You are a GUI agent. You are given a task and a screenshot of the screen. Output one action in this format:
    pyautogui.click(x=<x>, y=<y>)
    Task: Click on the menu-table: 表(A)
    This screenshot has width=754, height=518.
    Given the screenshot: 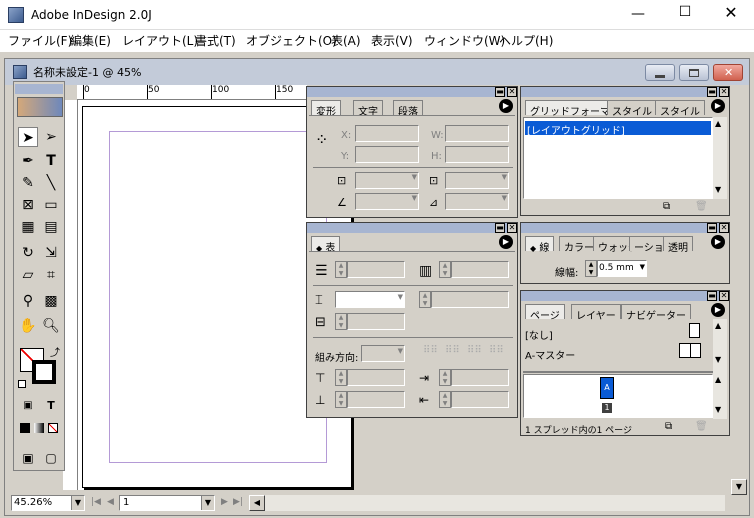 What is the action you would take?
    pyautogui.click(x=346, y=41)
    